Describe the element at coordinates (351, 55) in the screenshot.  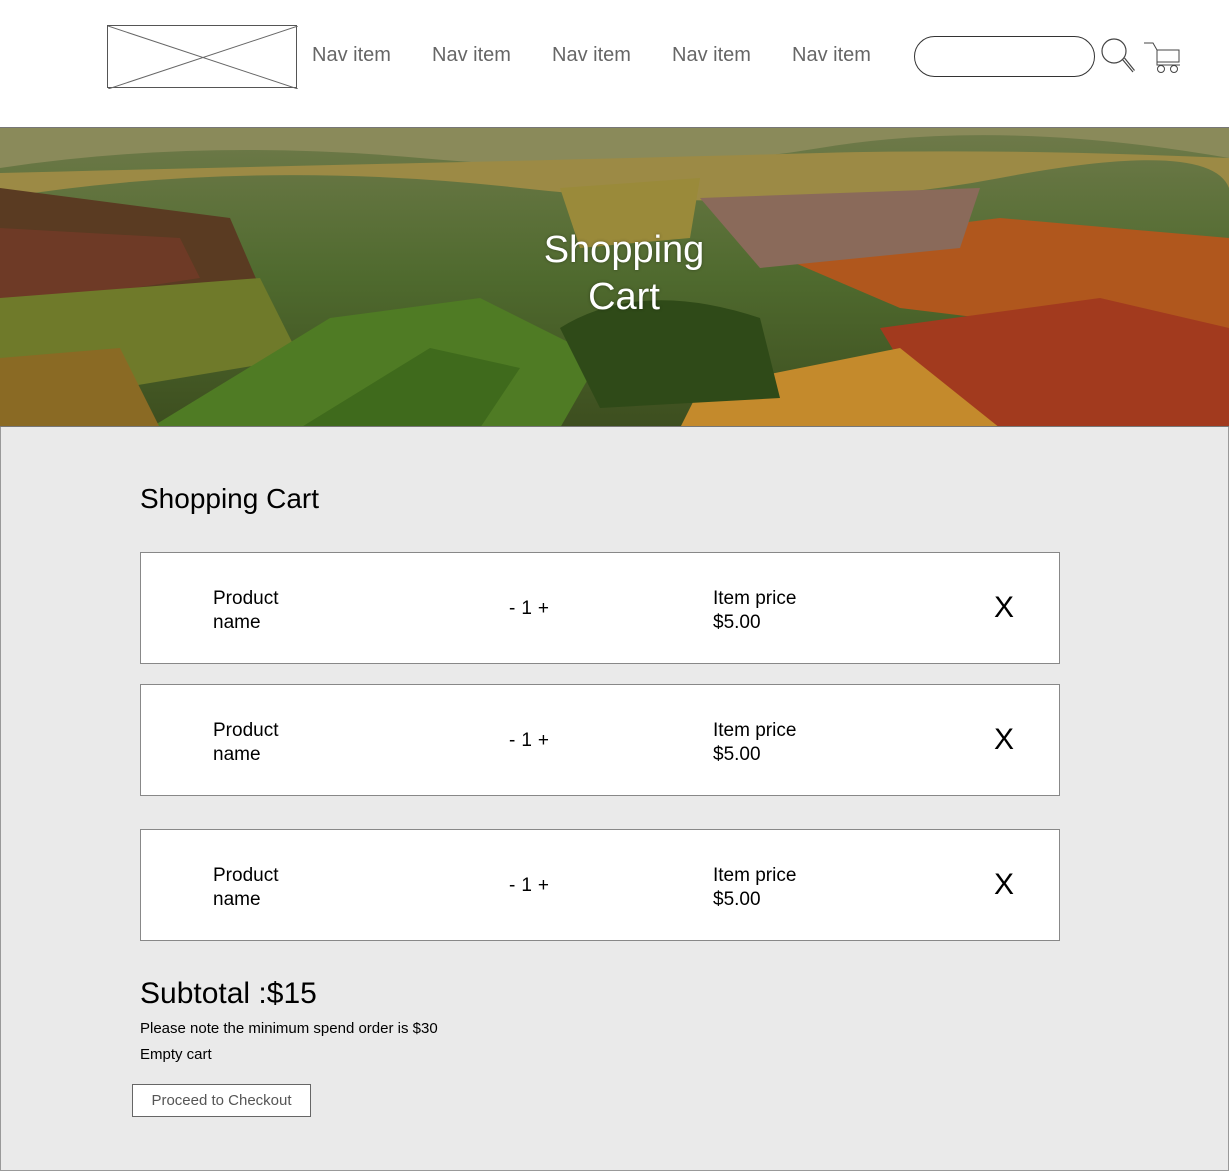
I see `nav-item-1: Nav item` at that location.